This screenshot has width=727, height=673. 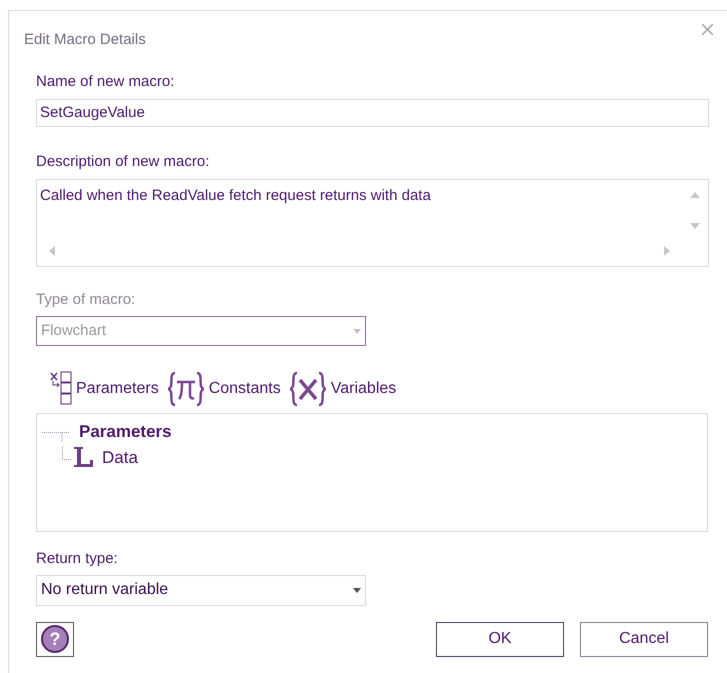 What do you see at coordinates (85, 40) in the screenshot?
I see `window-title: Edit Macro Details` at bounding box center [85, 40].